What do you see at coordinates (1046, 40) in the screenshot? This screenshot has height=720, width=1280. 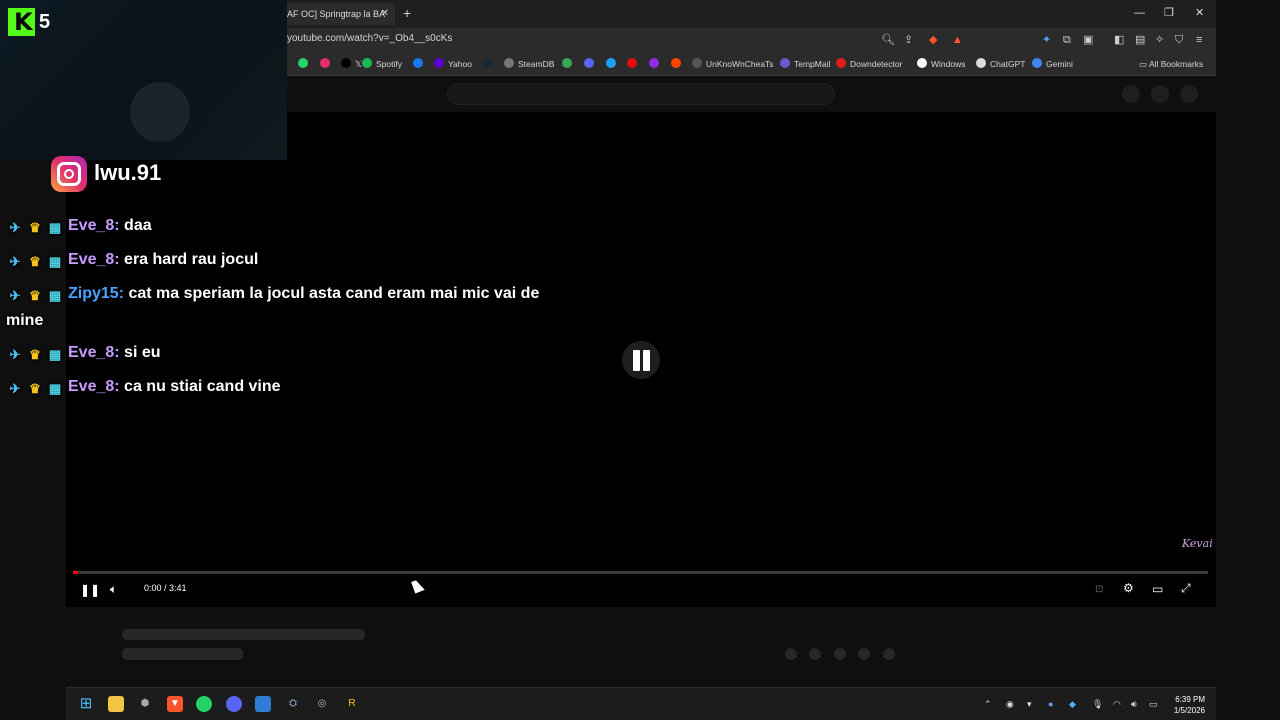 I see `translate-extension-icon: ✦` at bounding box center [1046, 40].